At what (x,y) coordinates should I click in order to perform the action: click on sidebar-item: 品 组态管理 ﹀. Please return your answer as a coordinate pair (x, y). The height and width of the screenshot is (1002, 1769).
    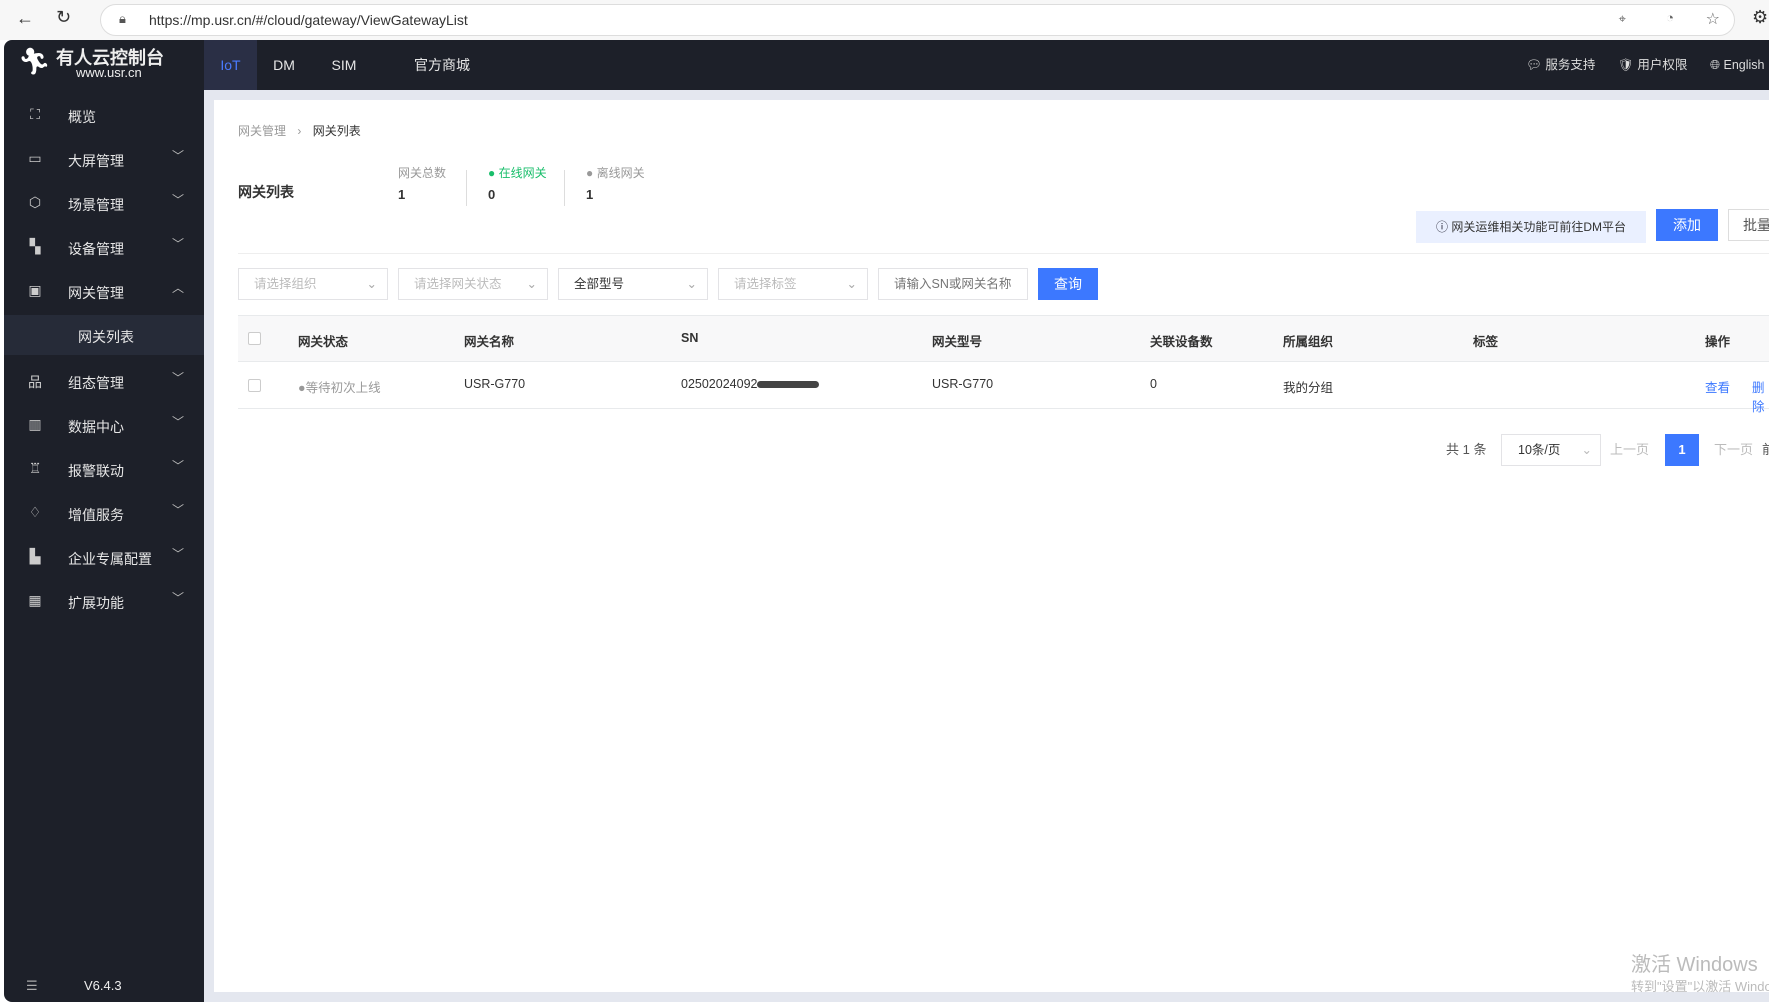
    Looking at the image, I should click on (104, 382).